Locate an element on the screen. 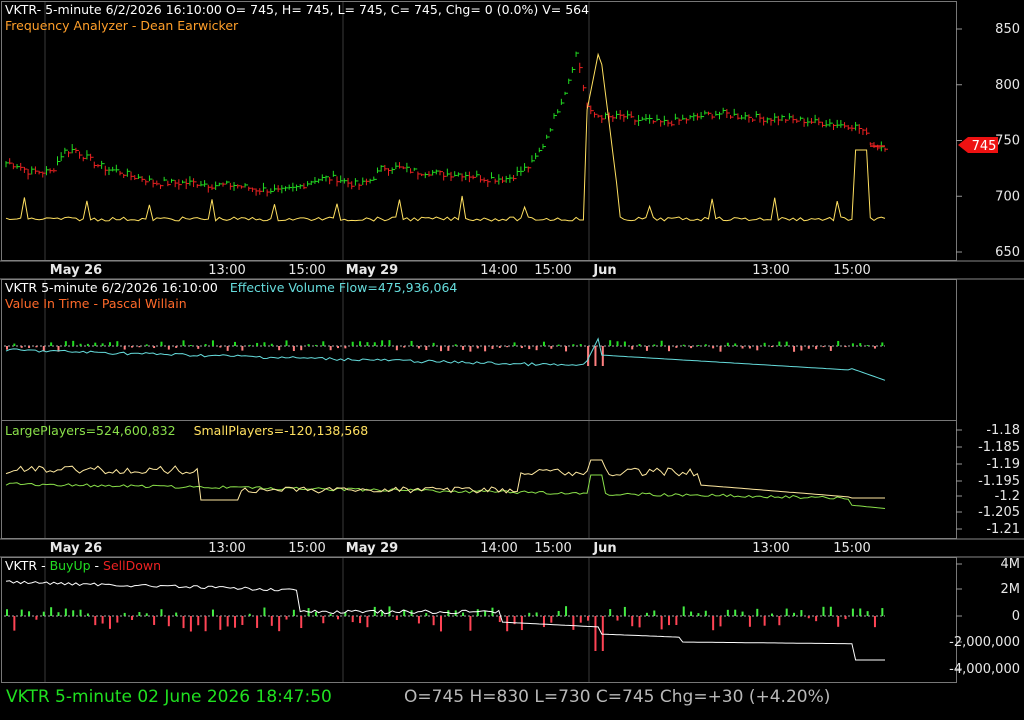 This screenshot has width=1024, height=720. buysell-axis-tick-label: -4,000,000 is located at coordinates (984, 669).